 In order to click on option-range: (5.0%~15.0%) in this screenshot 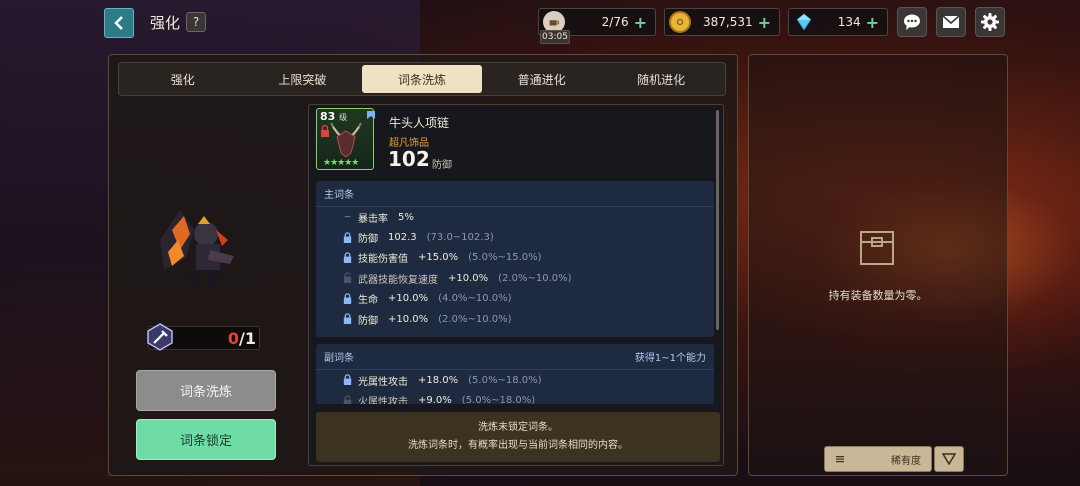, I will do `click(505, 258)`.